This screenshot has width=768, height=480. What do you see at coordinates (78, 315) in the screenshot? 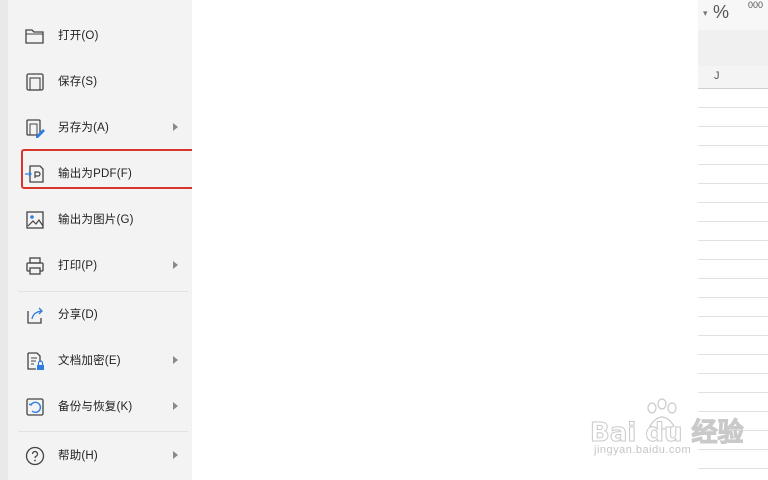
I see `menu-item-label: 分享(D)` at bounding box center [78, 315].